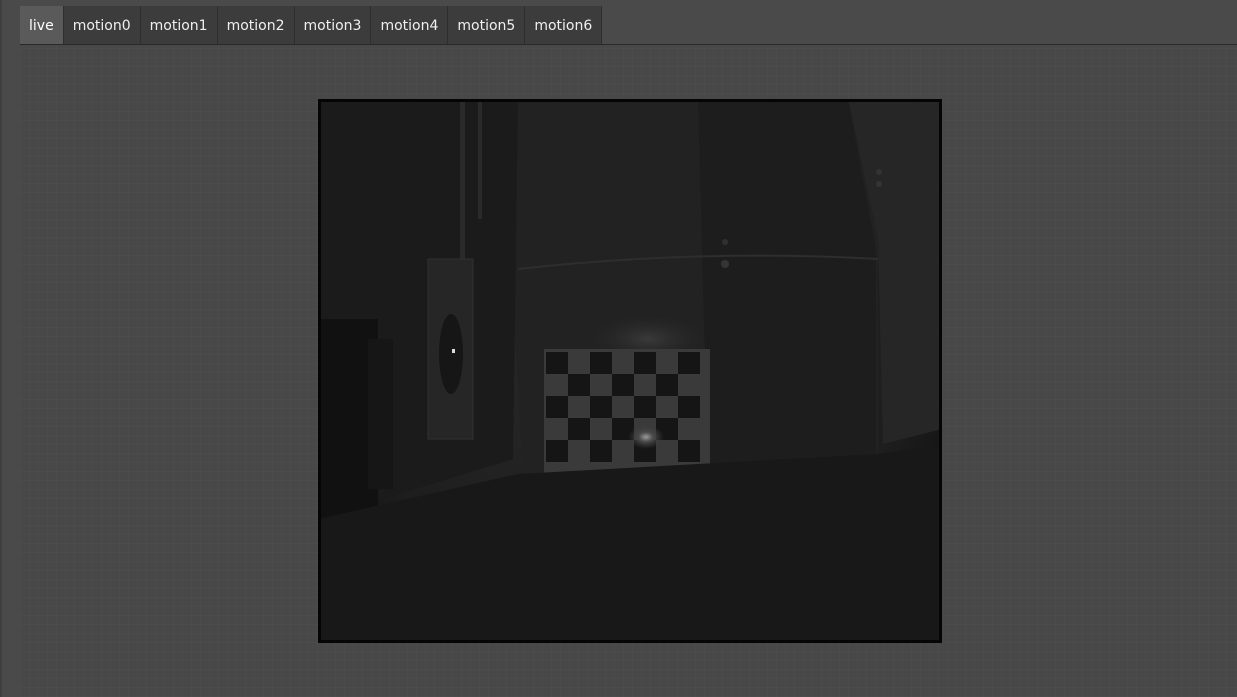 The image size is (1237, 697). I want to click on tab-live: live, so click(42, 25).